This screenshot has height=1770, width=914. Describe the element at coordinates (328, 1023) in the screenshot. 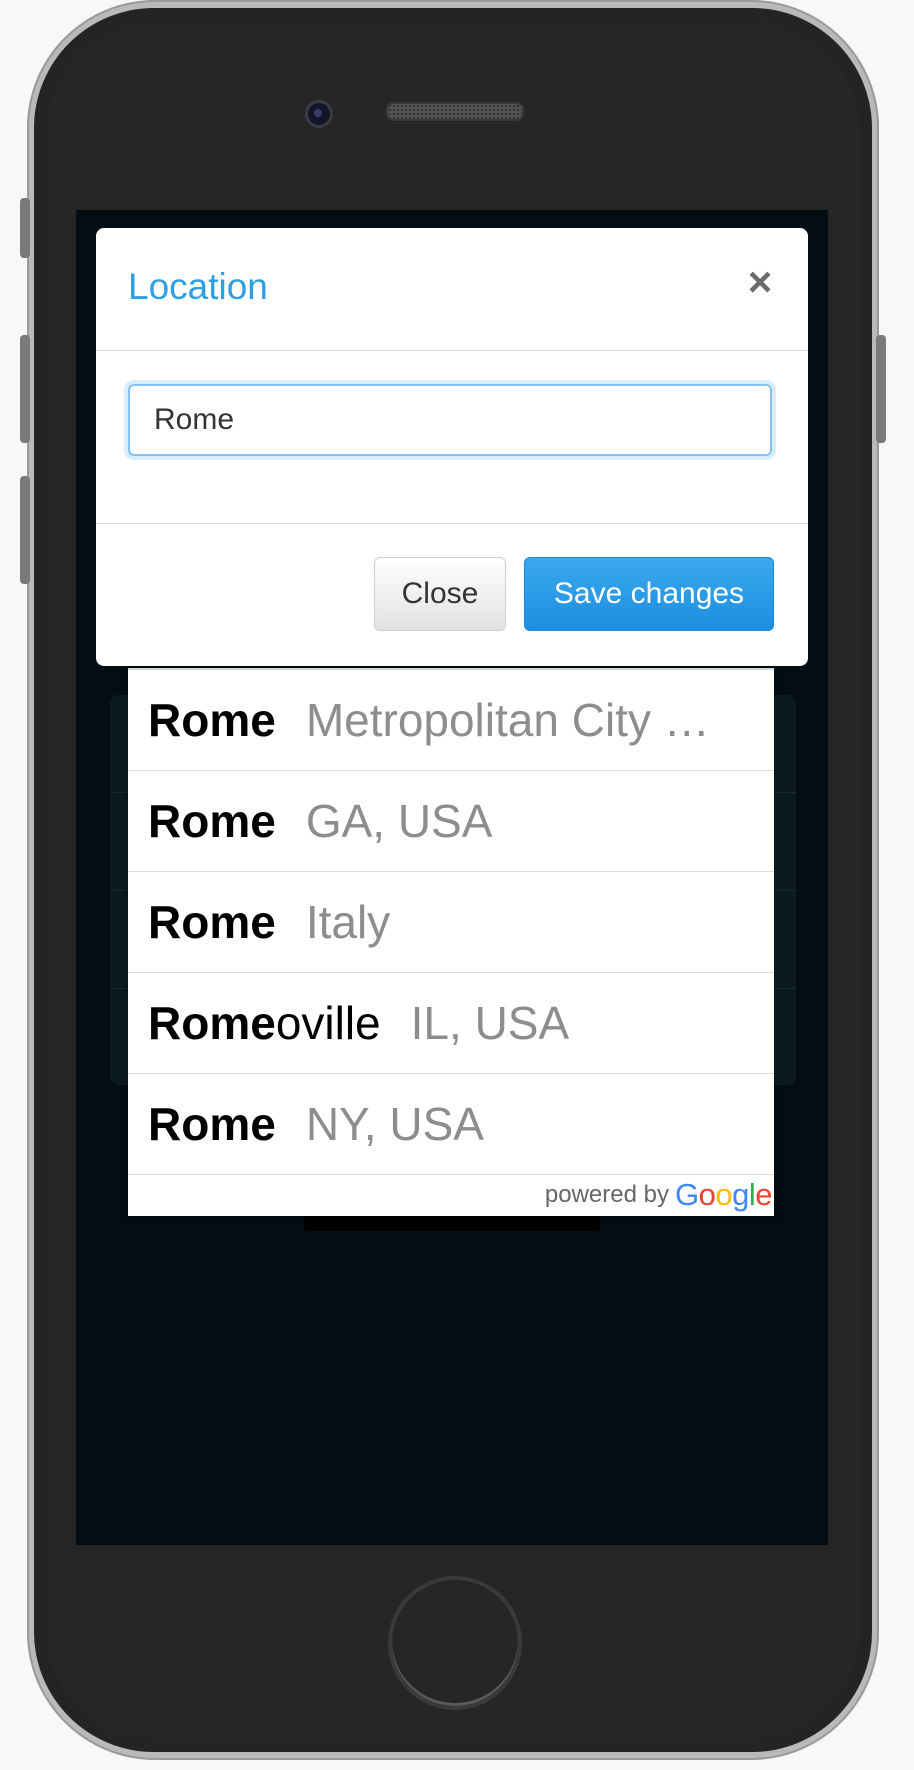

I see `suggestion-rest: oville` at that location.